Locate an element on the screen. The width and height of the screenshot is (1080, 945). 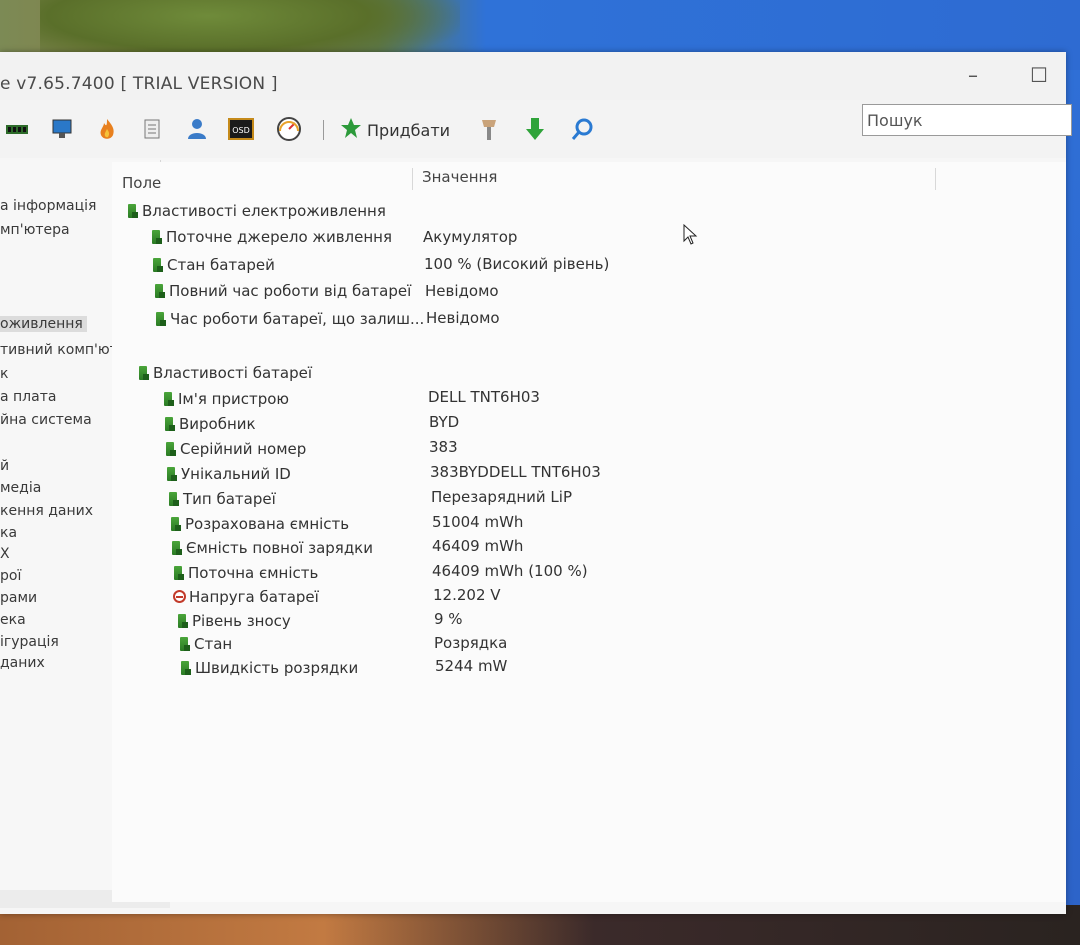
row-label: Властивості батареї is located at coordinates (233, 373).